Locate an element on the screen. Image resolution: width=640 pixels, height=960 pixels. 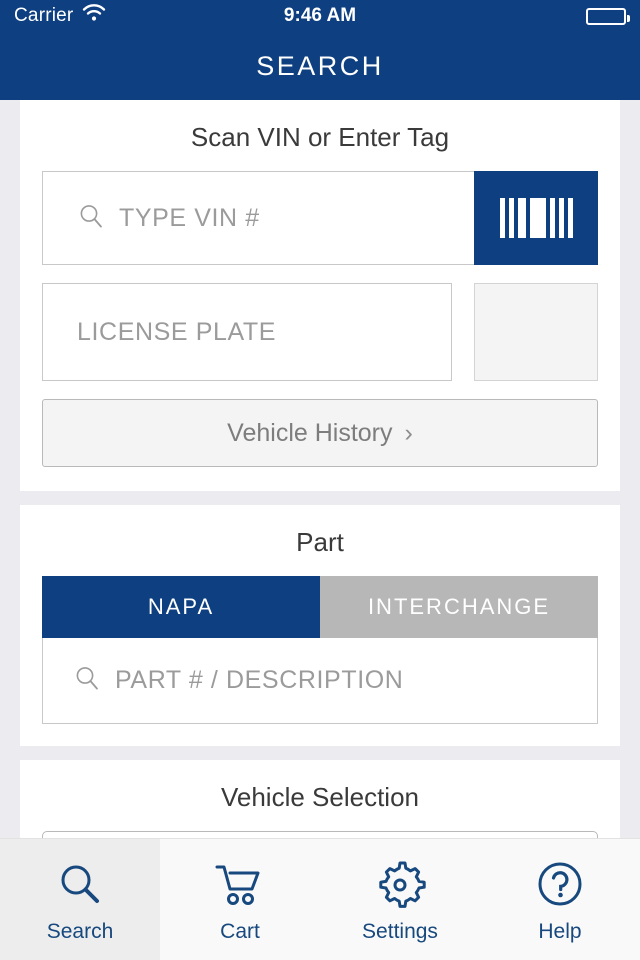
vin-input-row: TYPE VIN # is located at coordinates (320, 218).